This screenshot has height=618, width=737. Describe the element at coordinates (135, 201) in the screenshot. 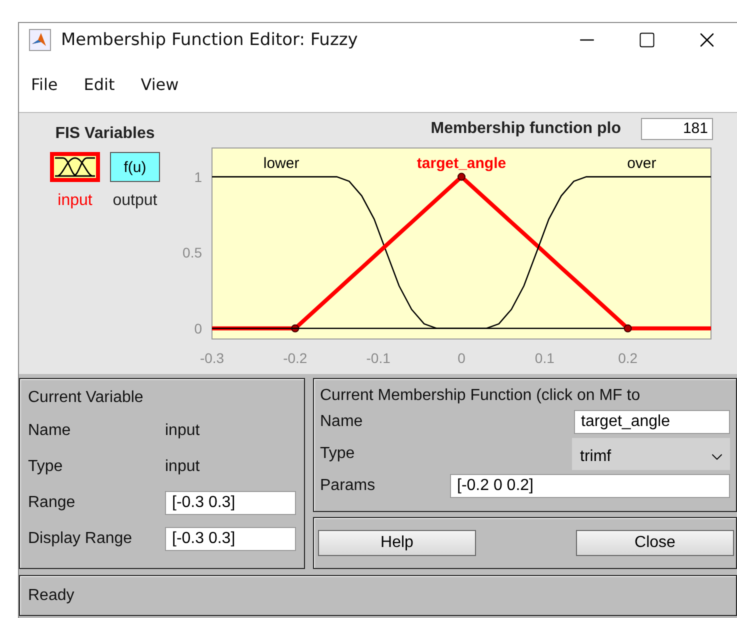

I see `variable-label: output` at that location.